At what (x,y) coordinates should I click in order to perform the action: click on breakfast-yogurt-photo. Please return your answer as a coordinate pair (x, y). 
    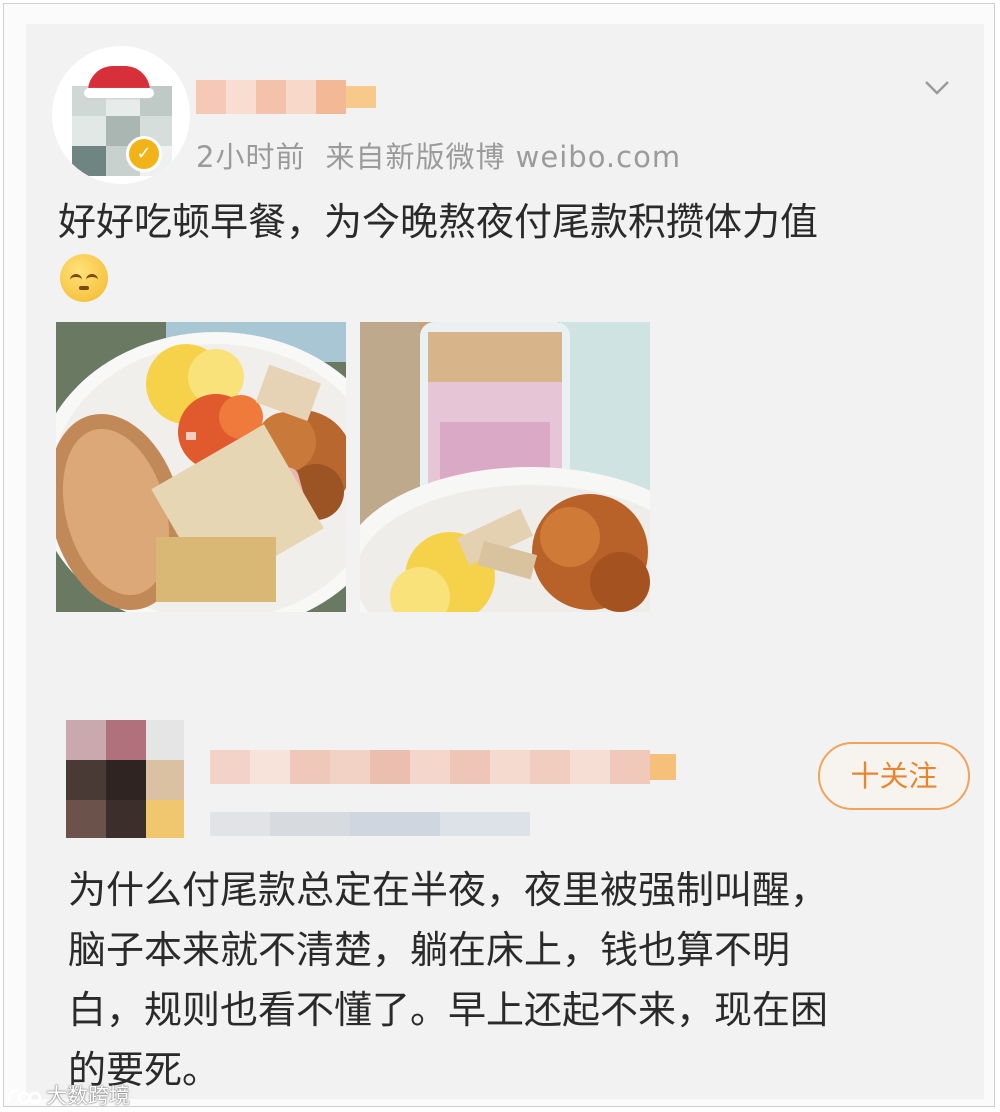
    Looking at the image, I should click on (505, 467).